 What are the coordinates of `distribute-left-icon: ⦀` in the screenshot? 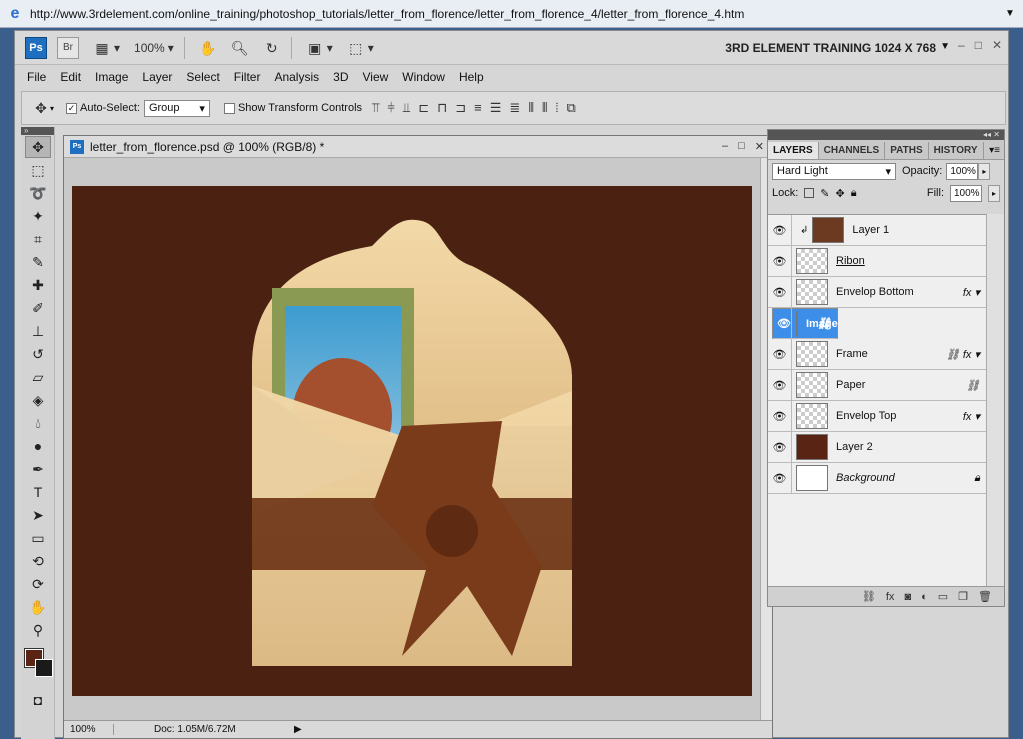 It's located at (531, 108).